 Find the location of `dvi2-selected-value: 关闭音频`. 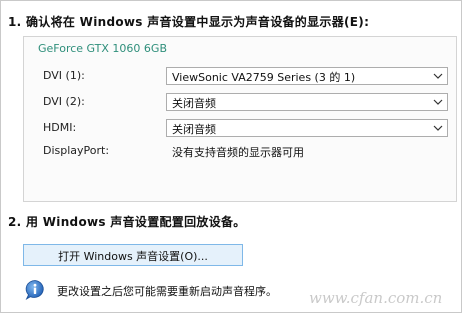

dvi2-selected-value: 关闭音频 is located at coordinates (194, 103).